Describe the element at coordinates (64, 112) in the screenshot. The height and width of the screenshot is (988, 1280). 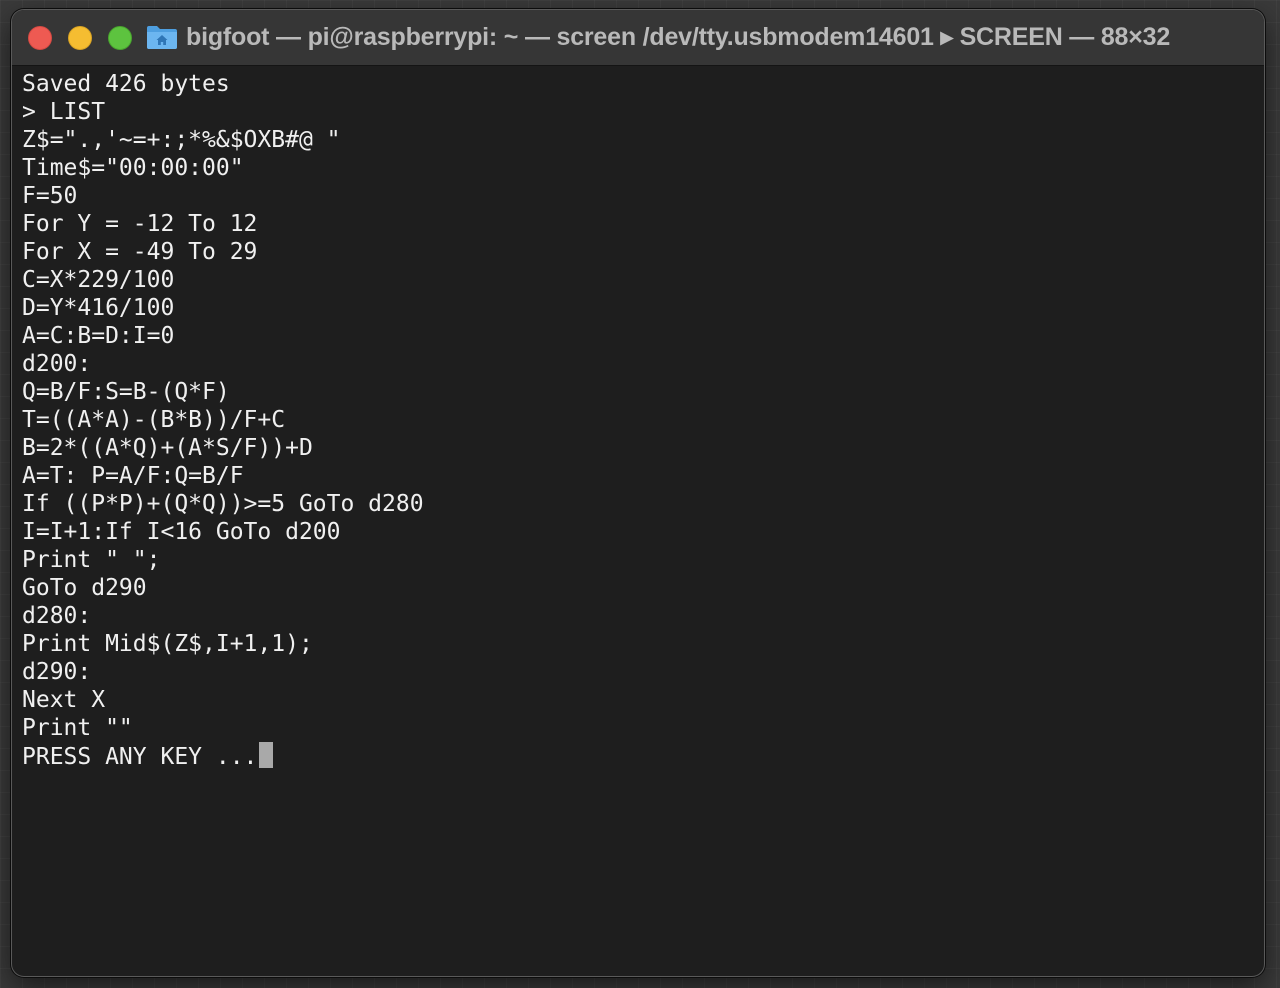
I see `terminal-line-text: > LIST` at that location.